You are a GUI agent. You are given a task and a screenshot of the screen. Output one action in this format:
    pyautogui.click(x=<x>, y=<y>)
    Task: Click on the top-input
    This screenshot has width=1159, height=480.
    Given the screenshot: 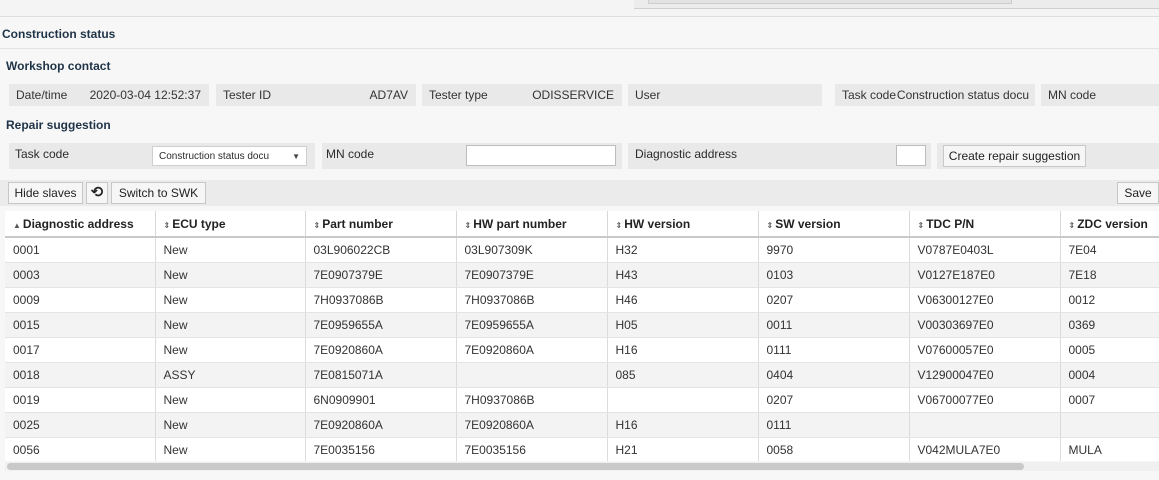 What is the action you would take?
    pyautogui.click(x=830, y=2)
    